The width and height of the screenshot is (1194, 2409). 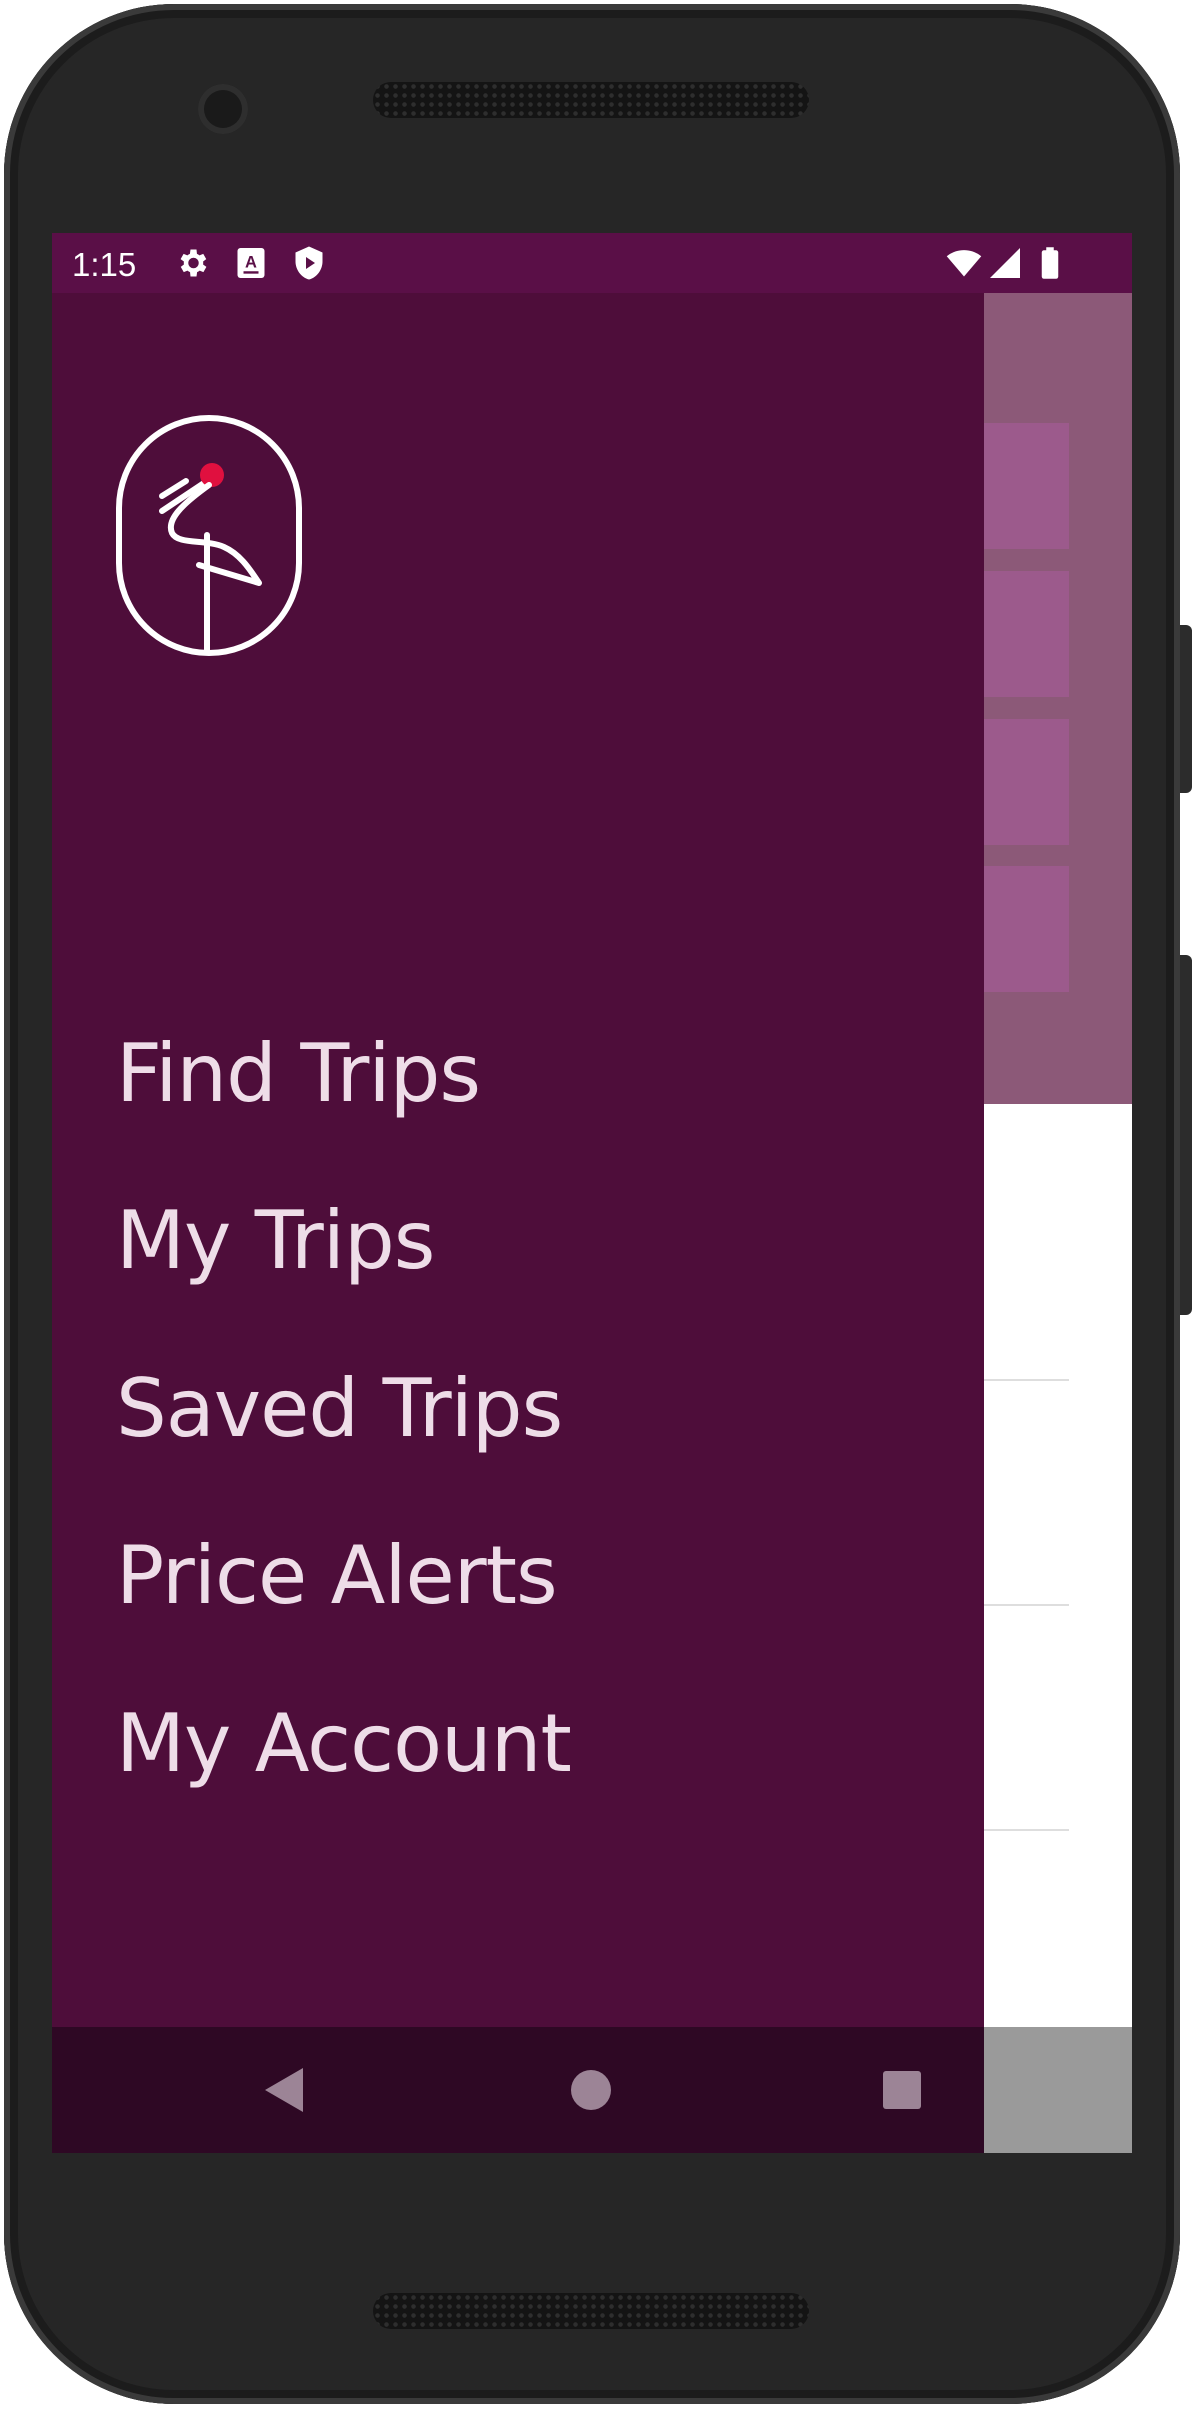 I want to click on status-bar: 1:15 A, so click(x=592, y=263).